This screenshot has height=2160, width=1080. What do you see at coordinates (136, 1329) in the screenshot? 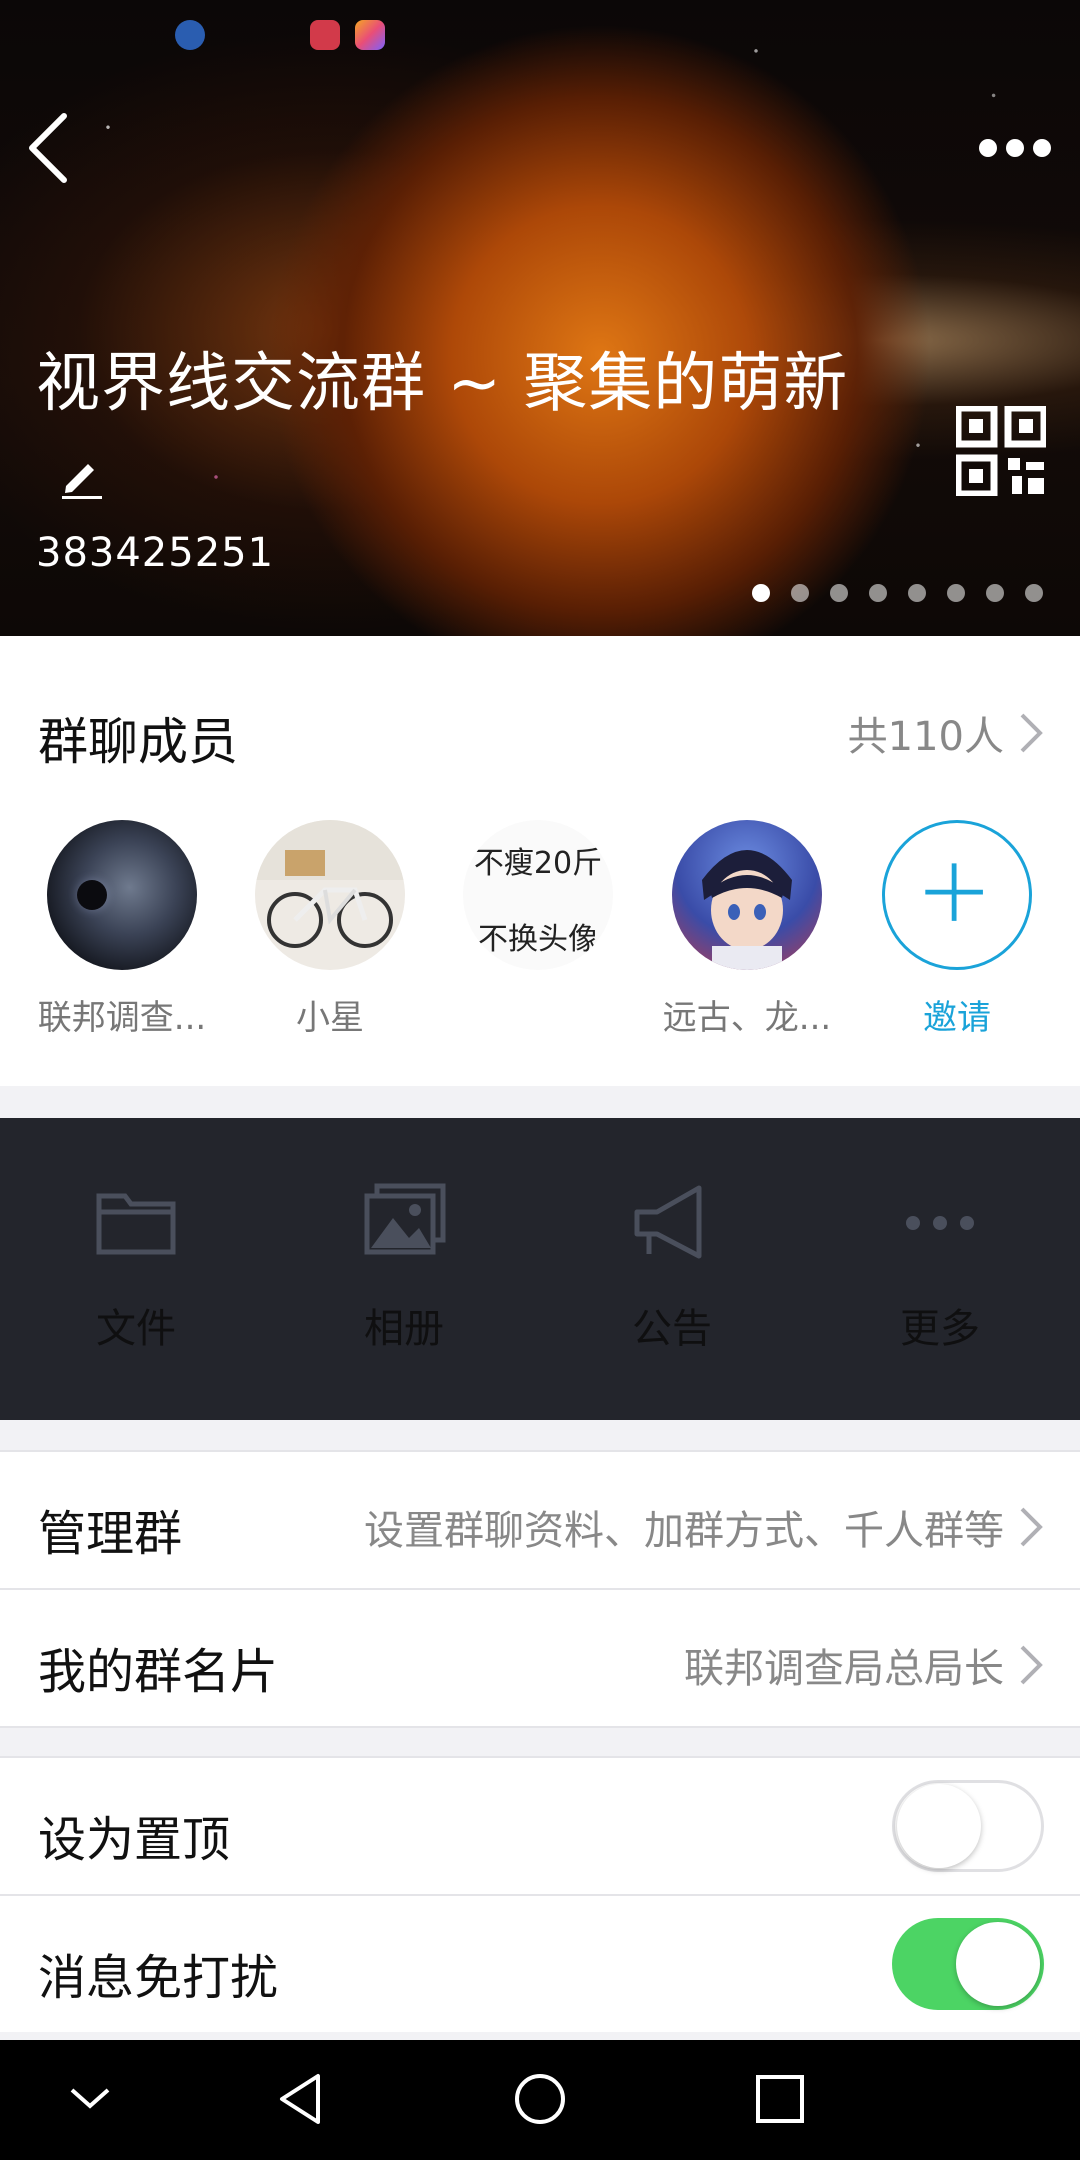
I see `action-label: 文件` at bounding box center [136, 1329].